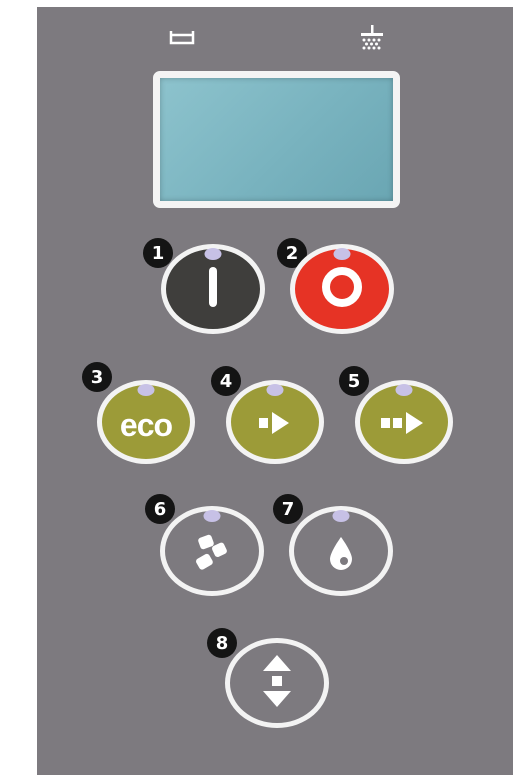  I want to click on eco-label: eco, so click(146, 424).